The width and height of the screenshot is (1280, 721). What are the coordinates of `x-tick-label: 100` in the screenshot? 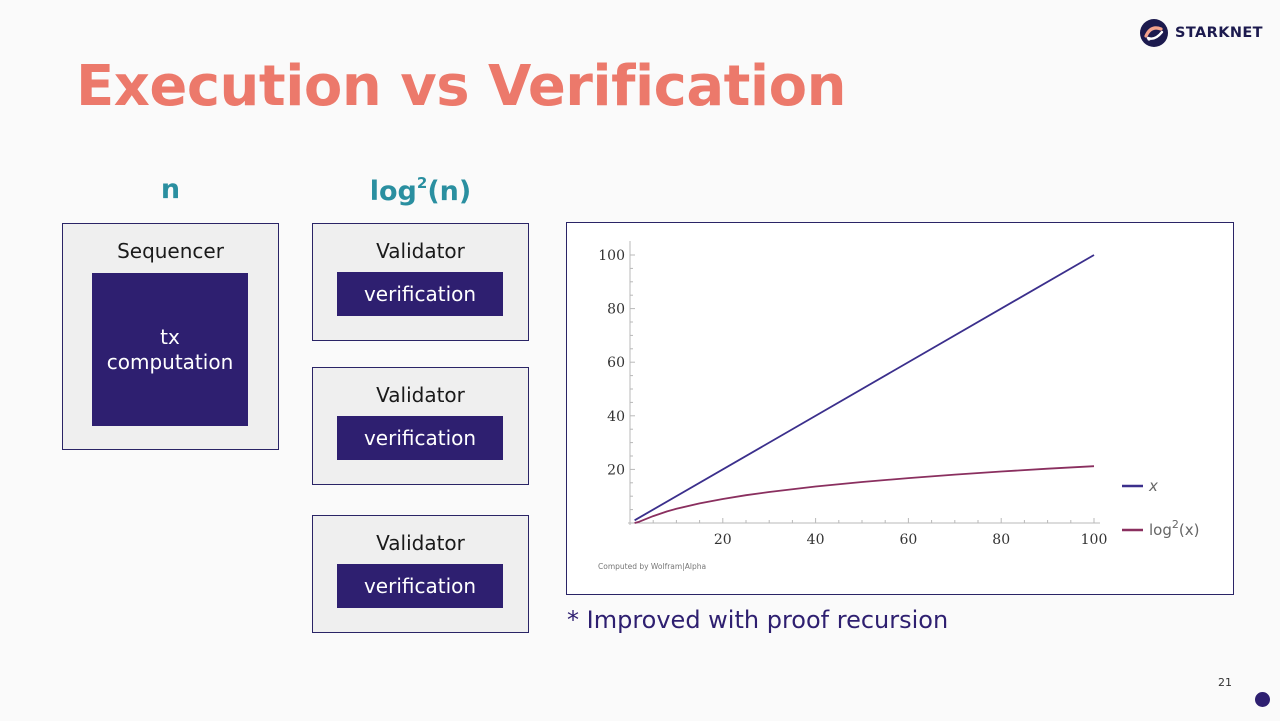 It's located at (1094, 540).